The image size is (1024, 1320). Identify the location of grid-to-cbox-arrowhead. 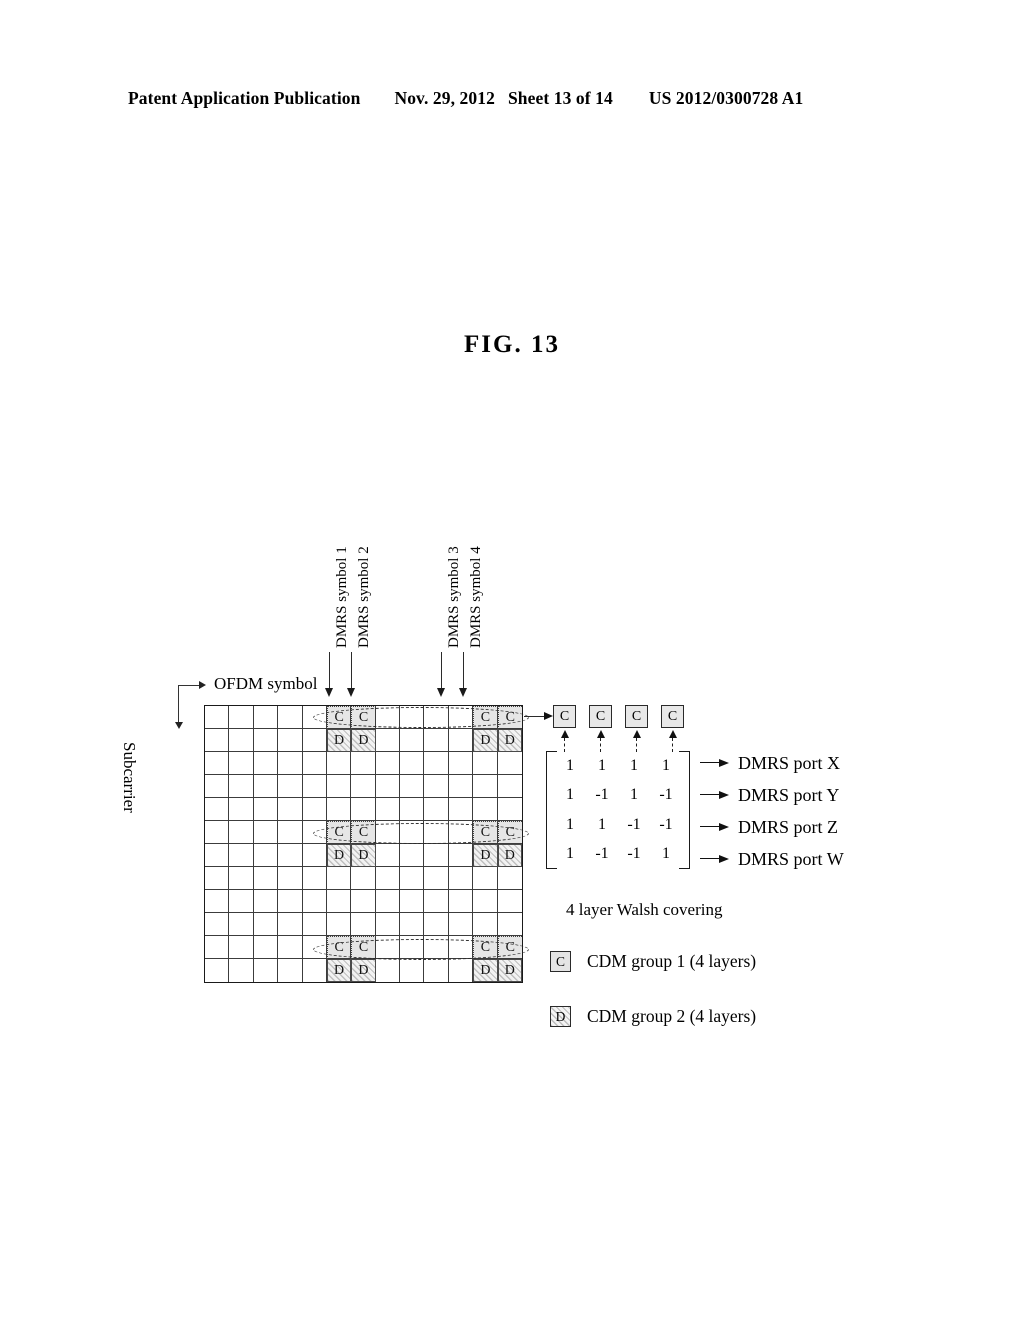
(548, 716).